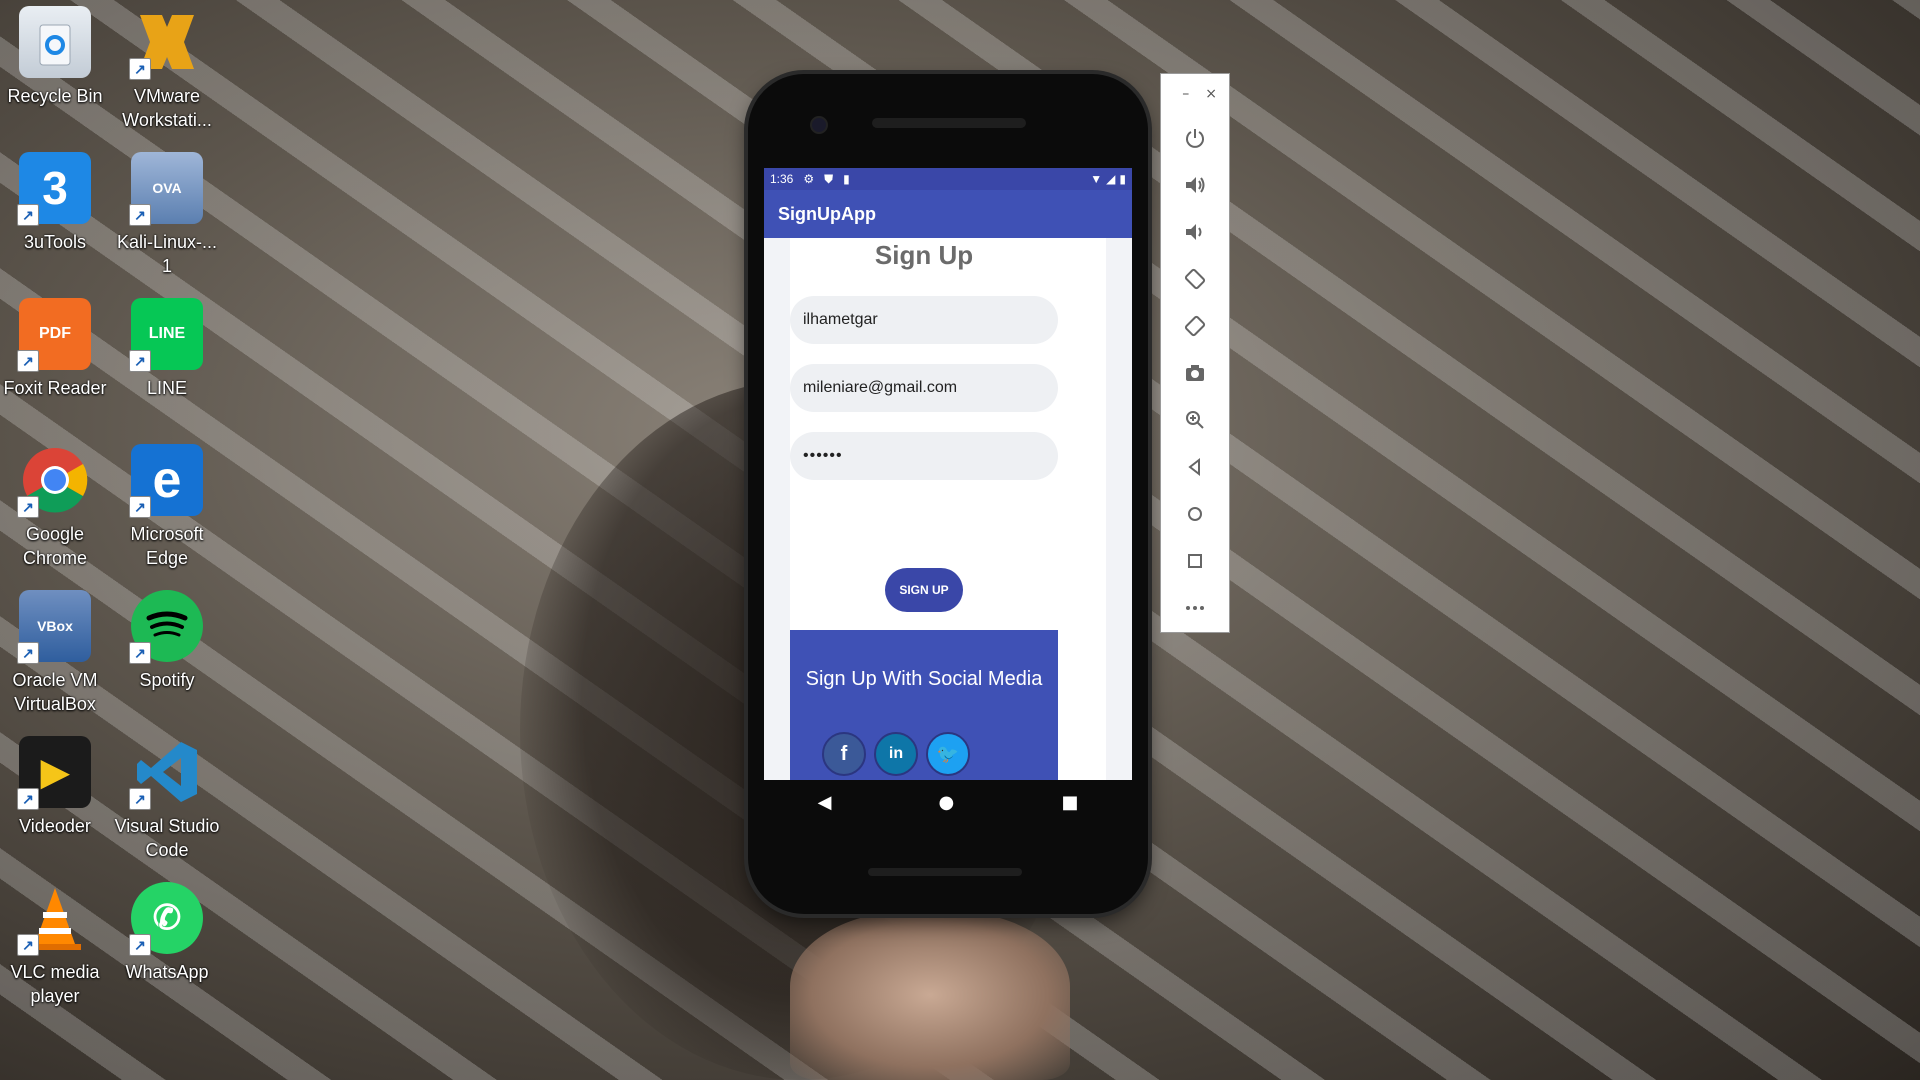 The width and height of the screenshot is (1920, 1080). What do you see at coordinates (819, 125) in the screenshot?
I see `front-camera-icon` at bounding box center [819, 125].